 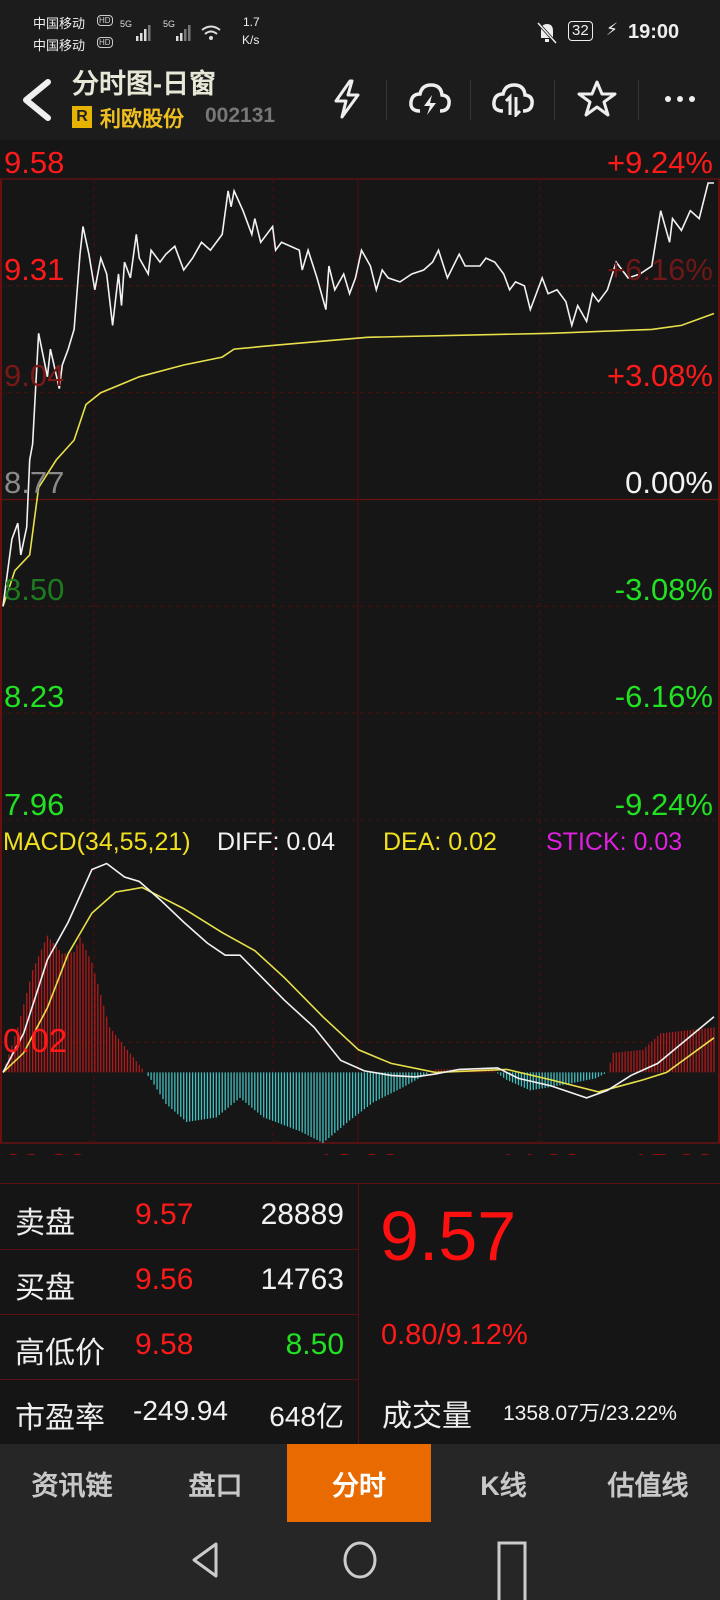 What do you see at coordinates (664, 589) in the screenshot?
I see `pct-label-4: -3.08%` at bounding box center [664, 589].